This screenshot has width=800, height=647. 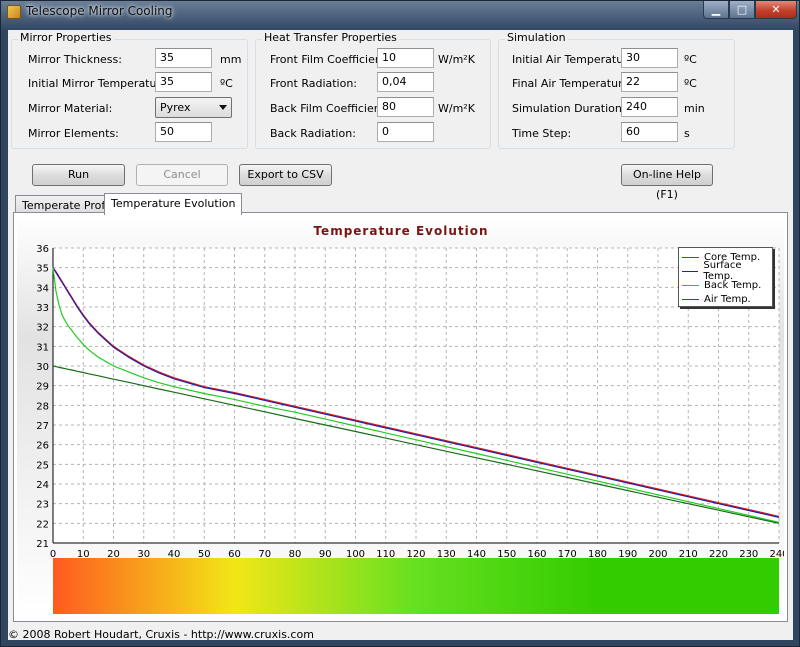 I want to click on front-film-unit: W/m²K, so click(x=456, y=59).